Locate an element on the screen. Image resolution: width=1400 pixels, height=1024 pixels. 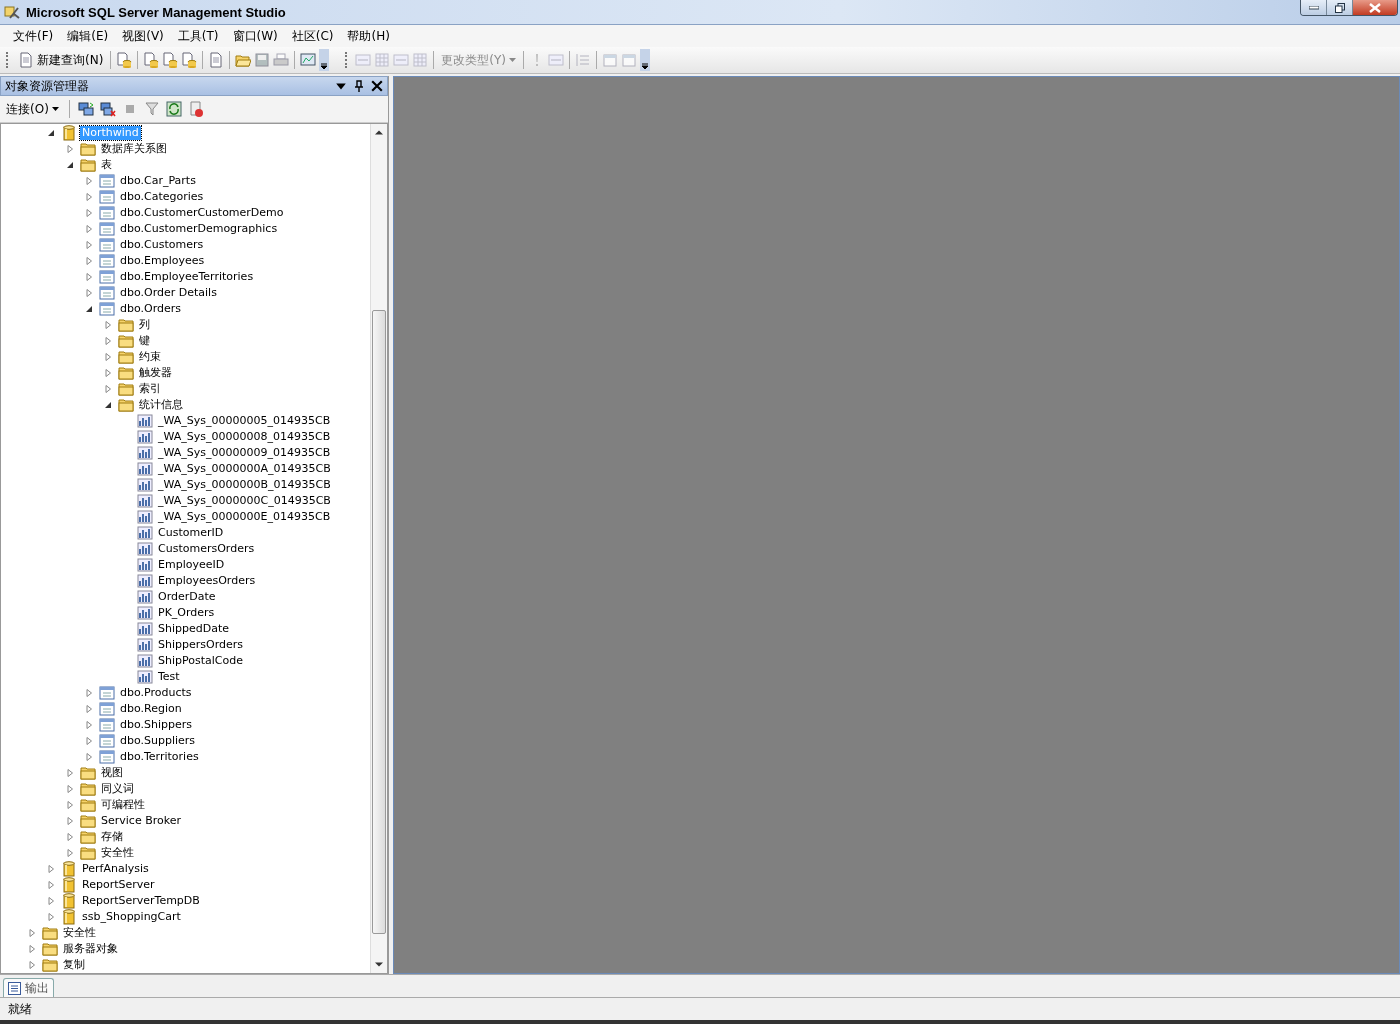
menu-item: 窗口(W) is located at coordinates (255, 36).